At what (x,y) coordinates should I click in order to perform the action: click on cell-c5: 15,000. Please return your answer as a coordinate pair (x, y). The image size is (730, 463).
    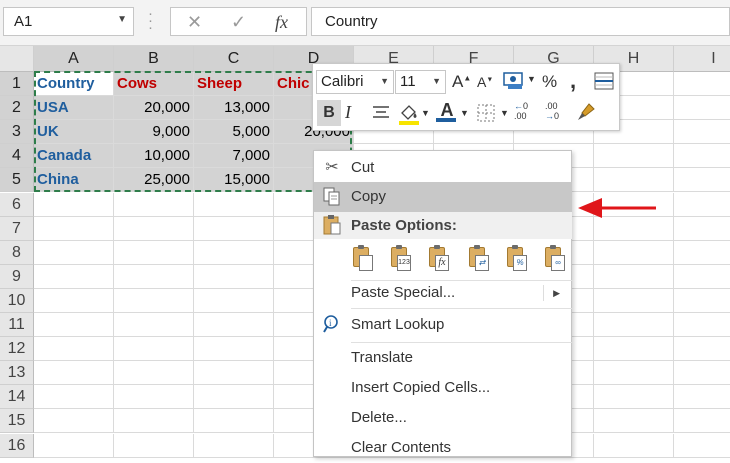
    Looking at the image, I should click on (234, 180).